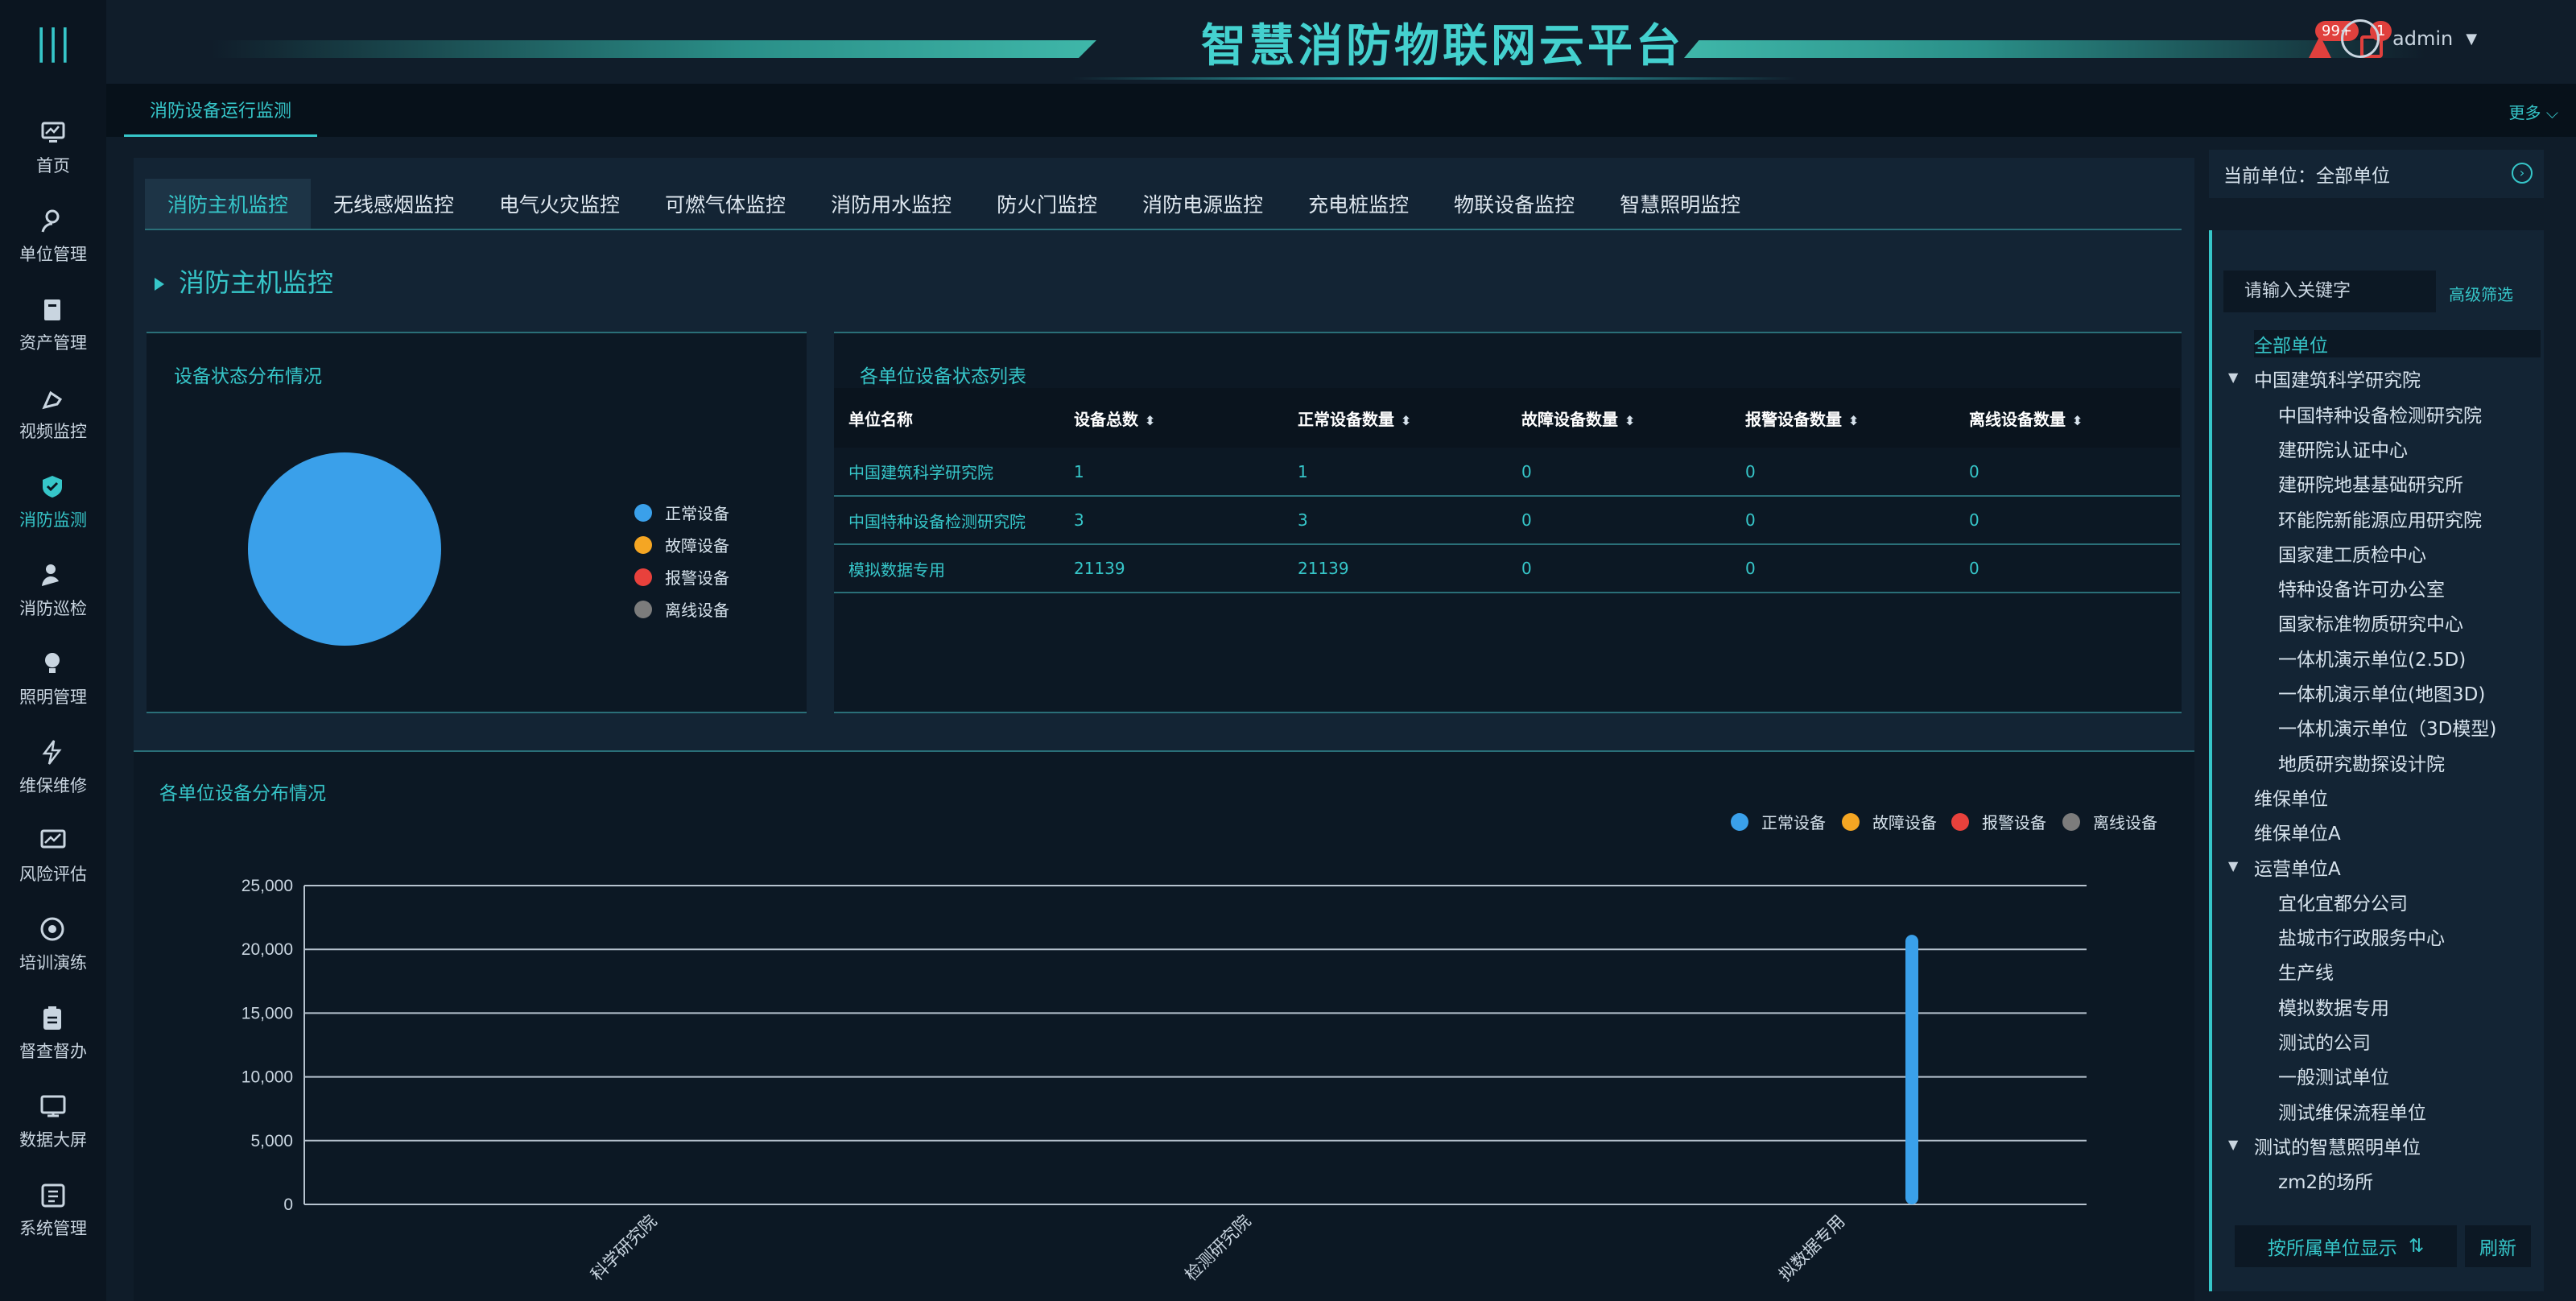  I want to click on bolt-icon, so click(52, 752).